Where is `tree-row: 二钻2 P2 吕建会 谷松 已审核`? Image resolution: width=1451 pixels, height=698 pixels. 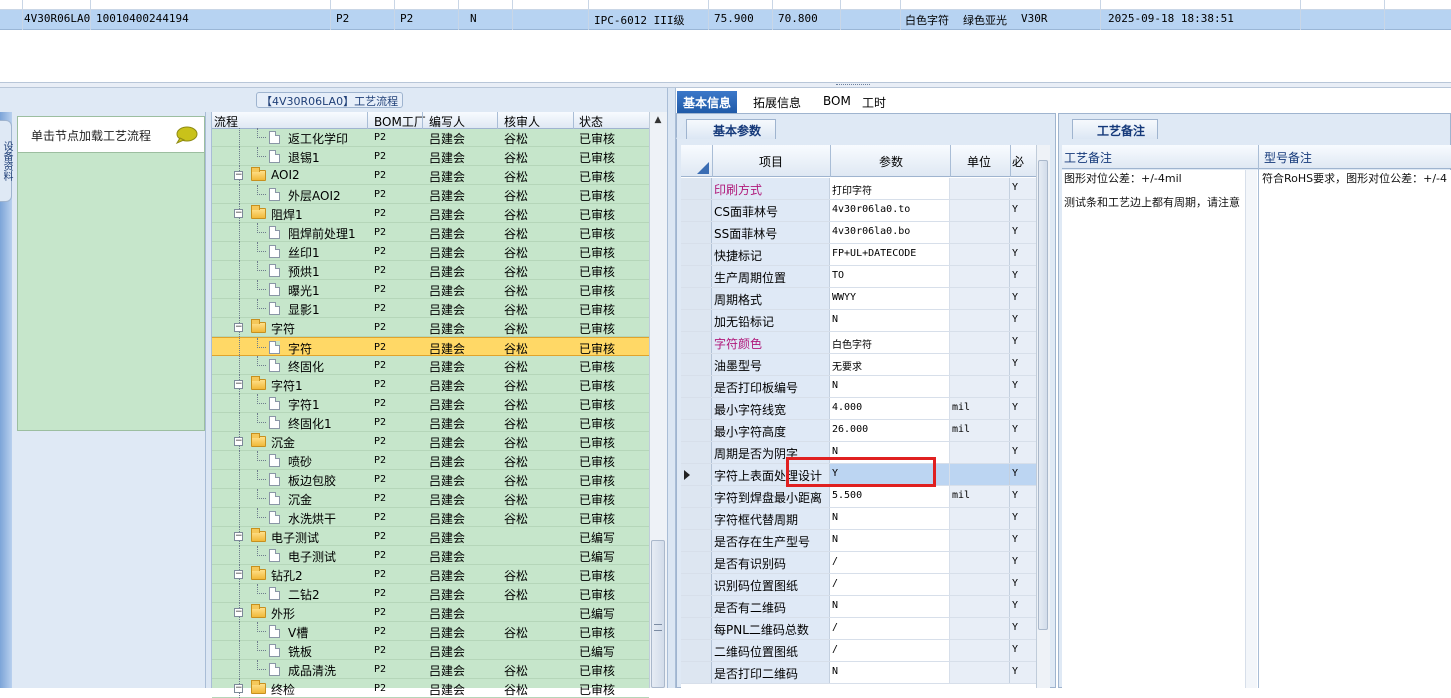
tree-row: 二钻2 P2 吕建会 谷松 已审核 is located at coordinates (430, 593).